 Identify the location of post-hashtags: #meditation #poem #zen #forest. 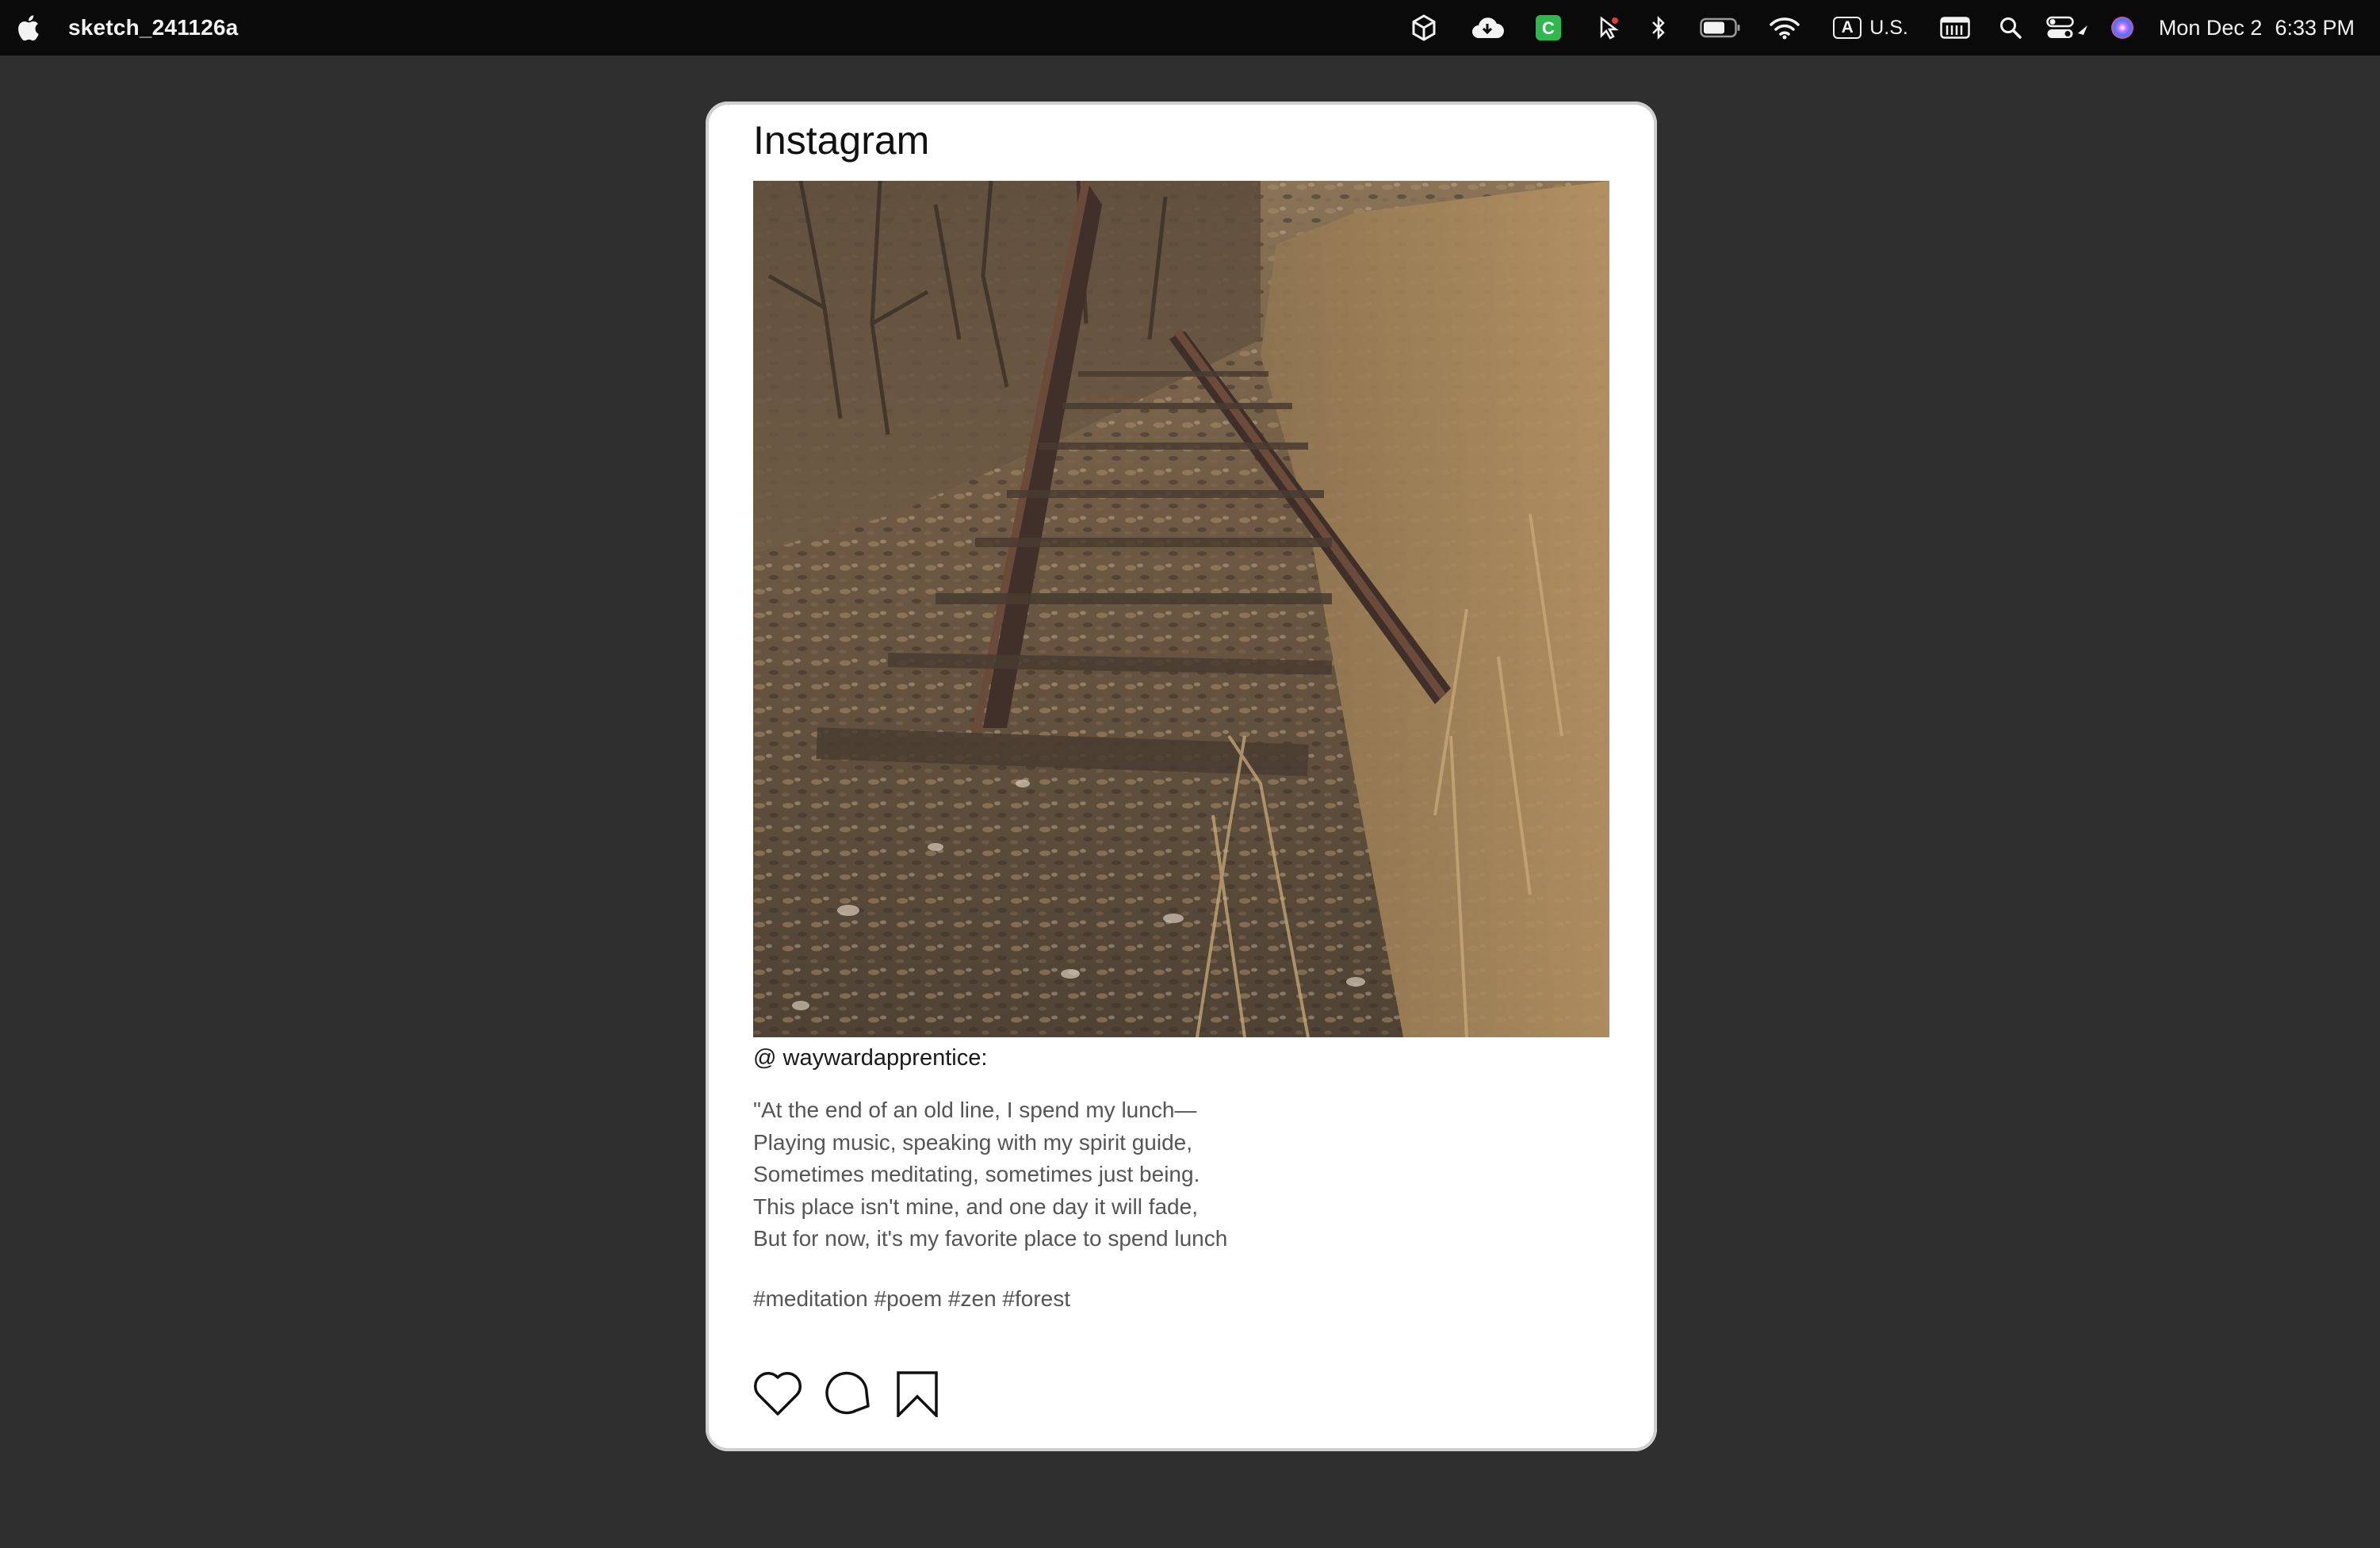
(911, 1299).